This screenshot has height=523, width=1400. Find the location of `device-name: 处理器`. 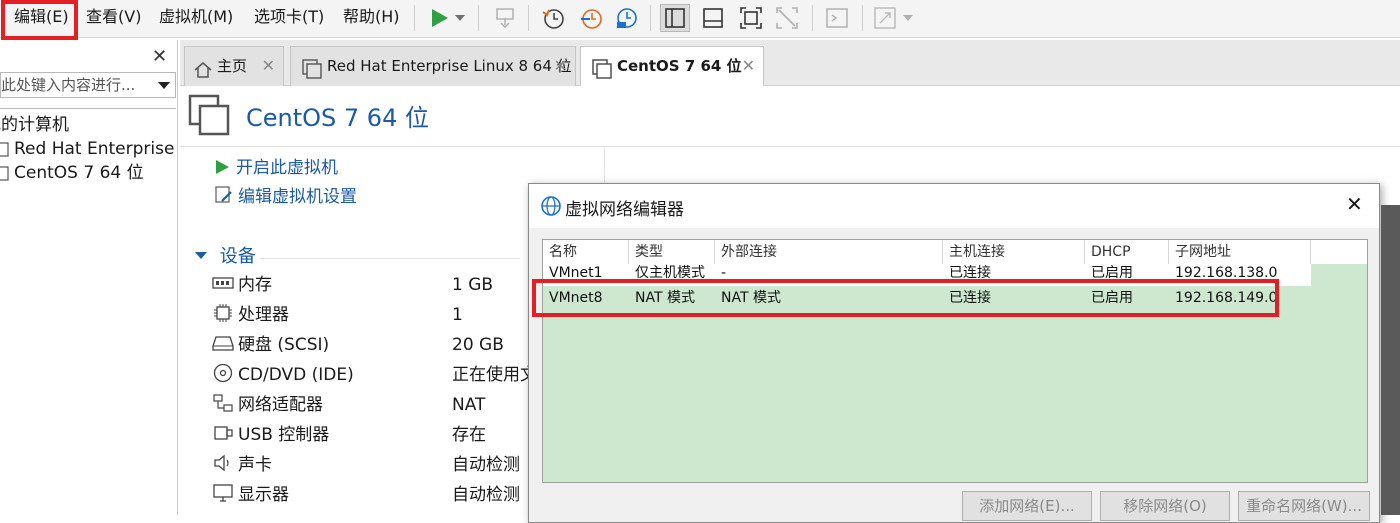

device-name: 处理器 is located at coordinates (263, 315).